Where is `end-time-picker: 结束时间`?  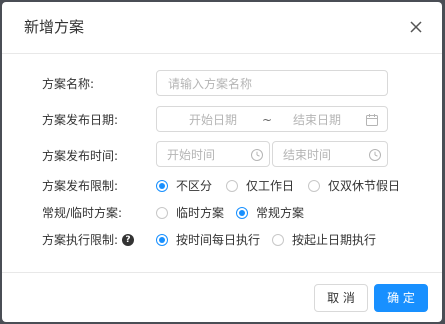
end-time-picker: 结束时间 is located at coordinates (330, 154).